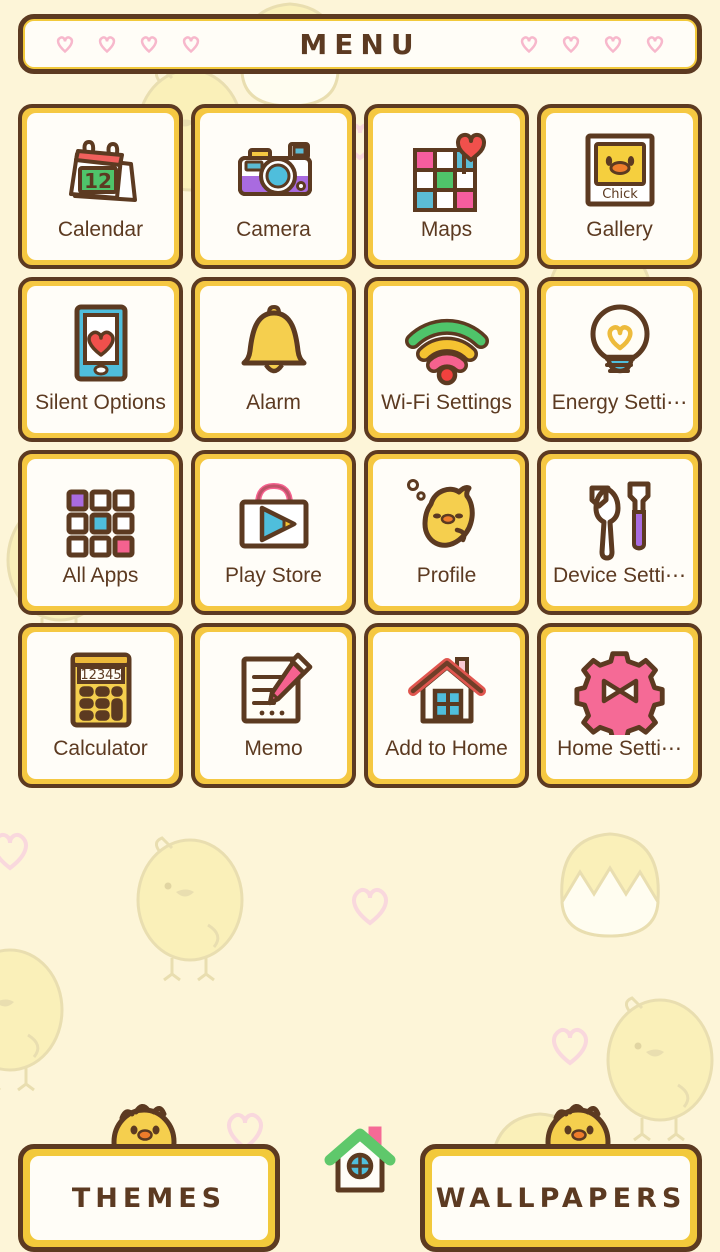  I want to click on silent-options-icon, so click(101, 343).